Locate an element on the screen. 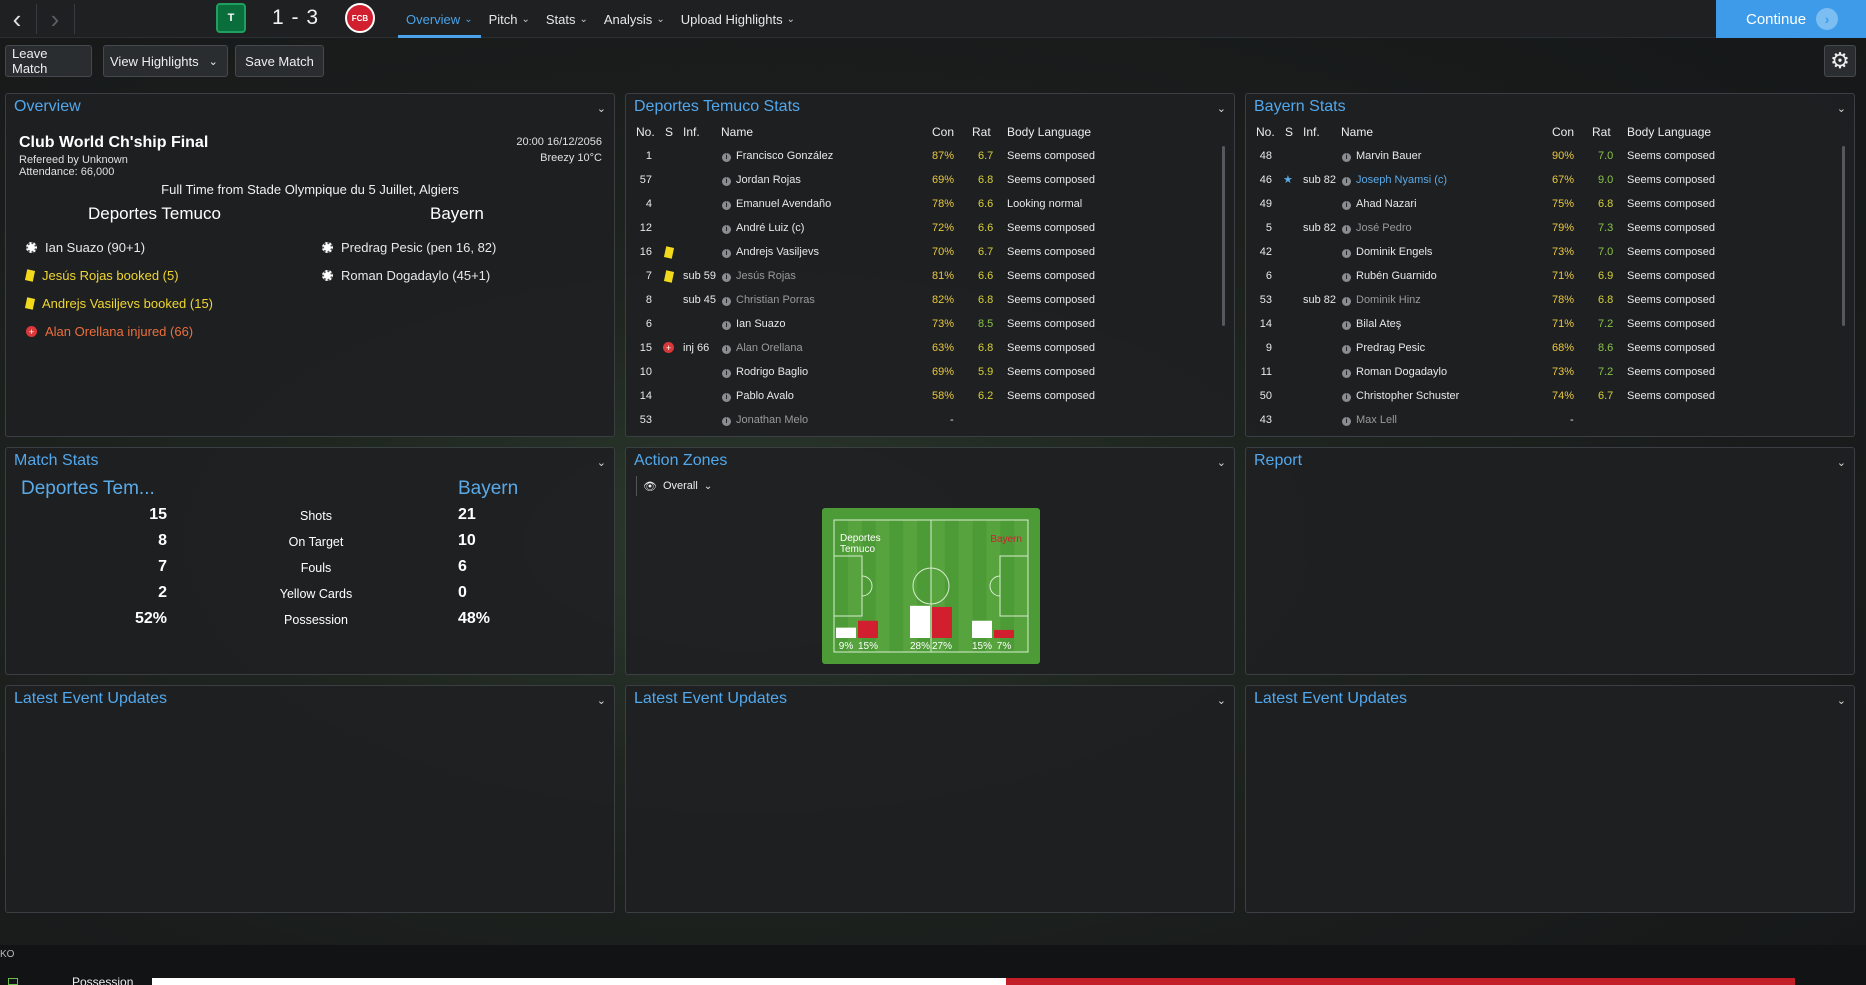 The image size is (1866, 985). table-row: 14 i Pablo Avalo 58% 6.2 Seems composed is located at coordinates (930, 396).